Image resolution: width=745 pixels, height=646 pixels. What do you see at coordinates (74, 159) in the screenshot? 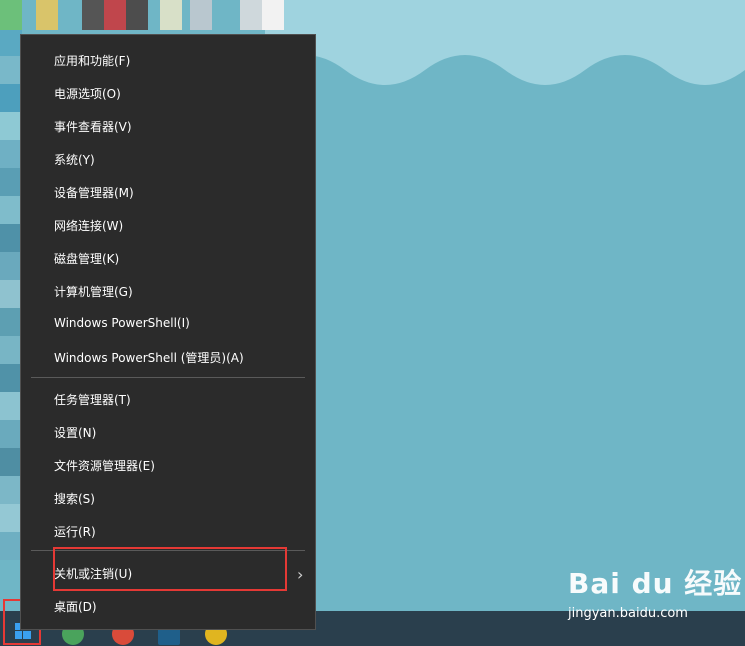
I see `menu-item-system: 系统(Y)` at bounding box center [74, 159].